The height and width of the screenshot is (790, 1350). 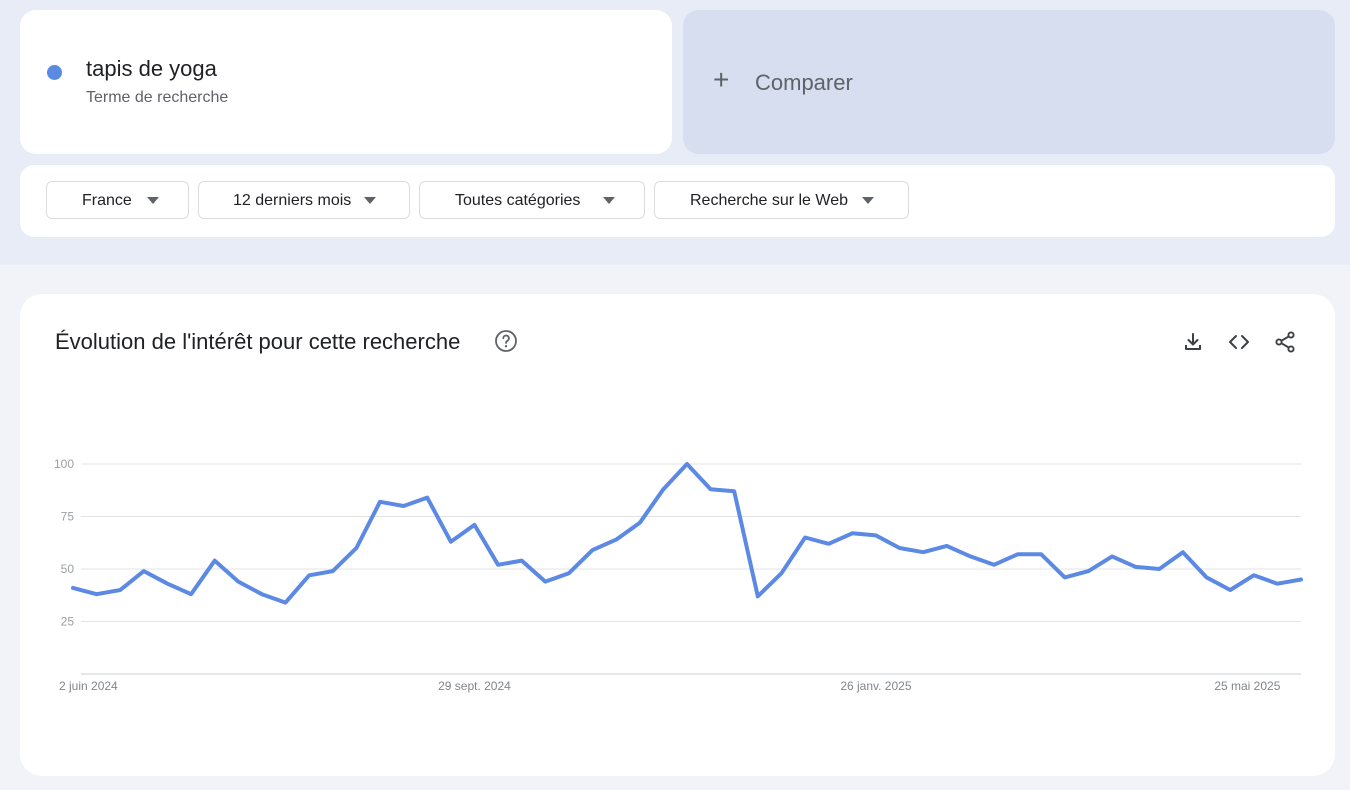 I want to click on x-tick-label: 29 sept. 2024, so click(x=474, y=686).